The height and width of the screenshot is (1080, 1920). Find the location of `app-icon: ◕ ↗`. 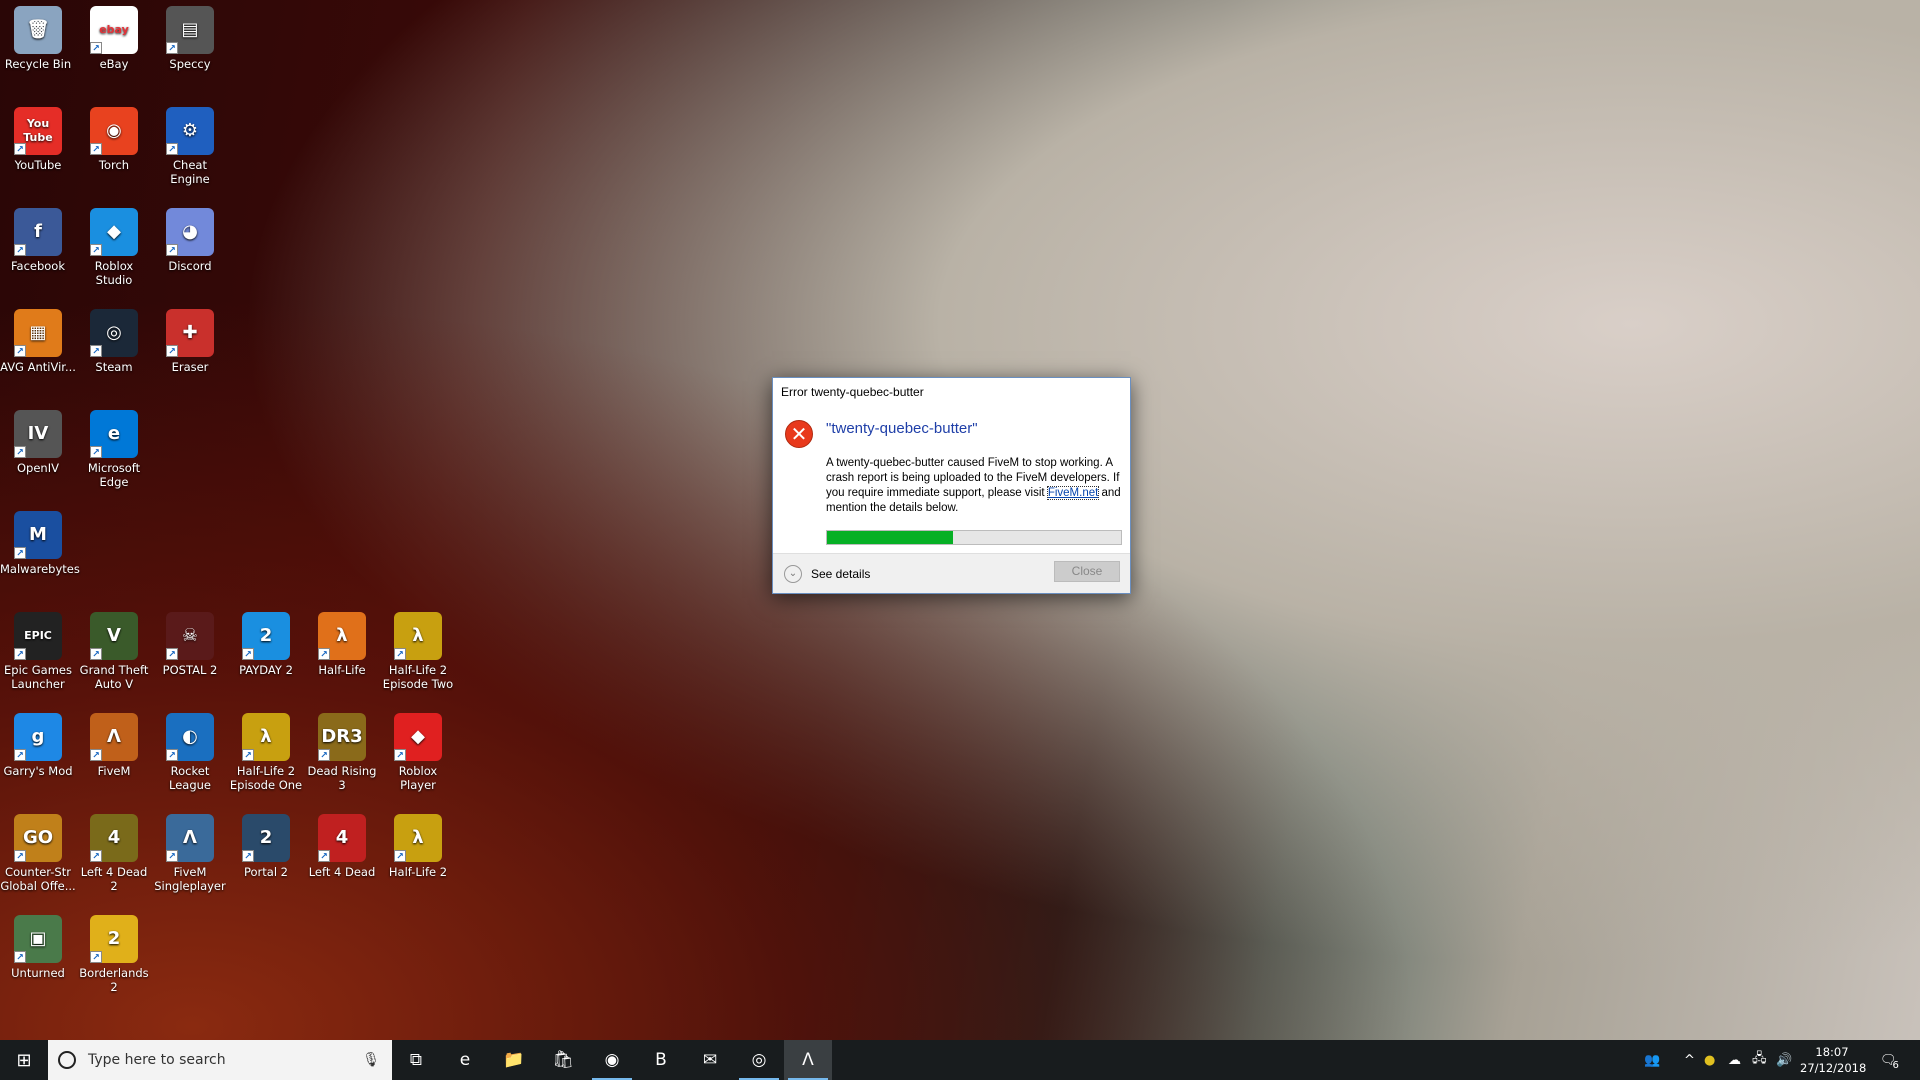

app-icon: ◕ ↗ is located at coordinates (190, 232).